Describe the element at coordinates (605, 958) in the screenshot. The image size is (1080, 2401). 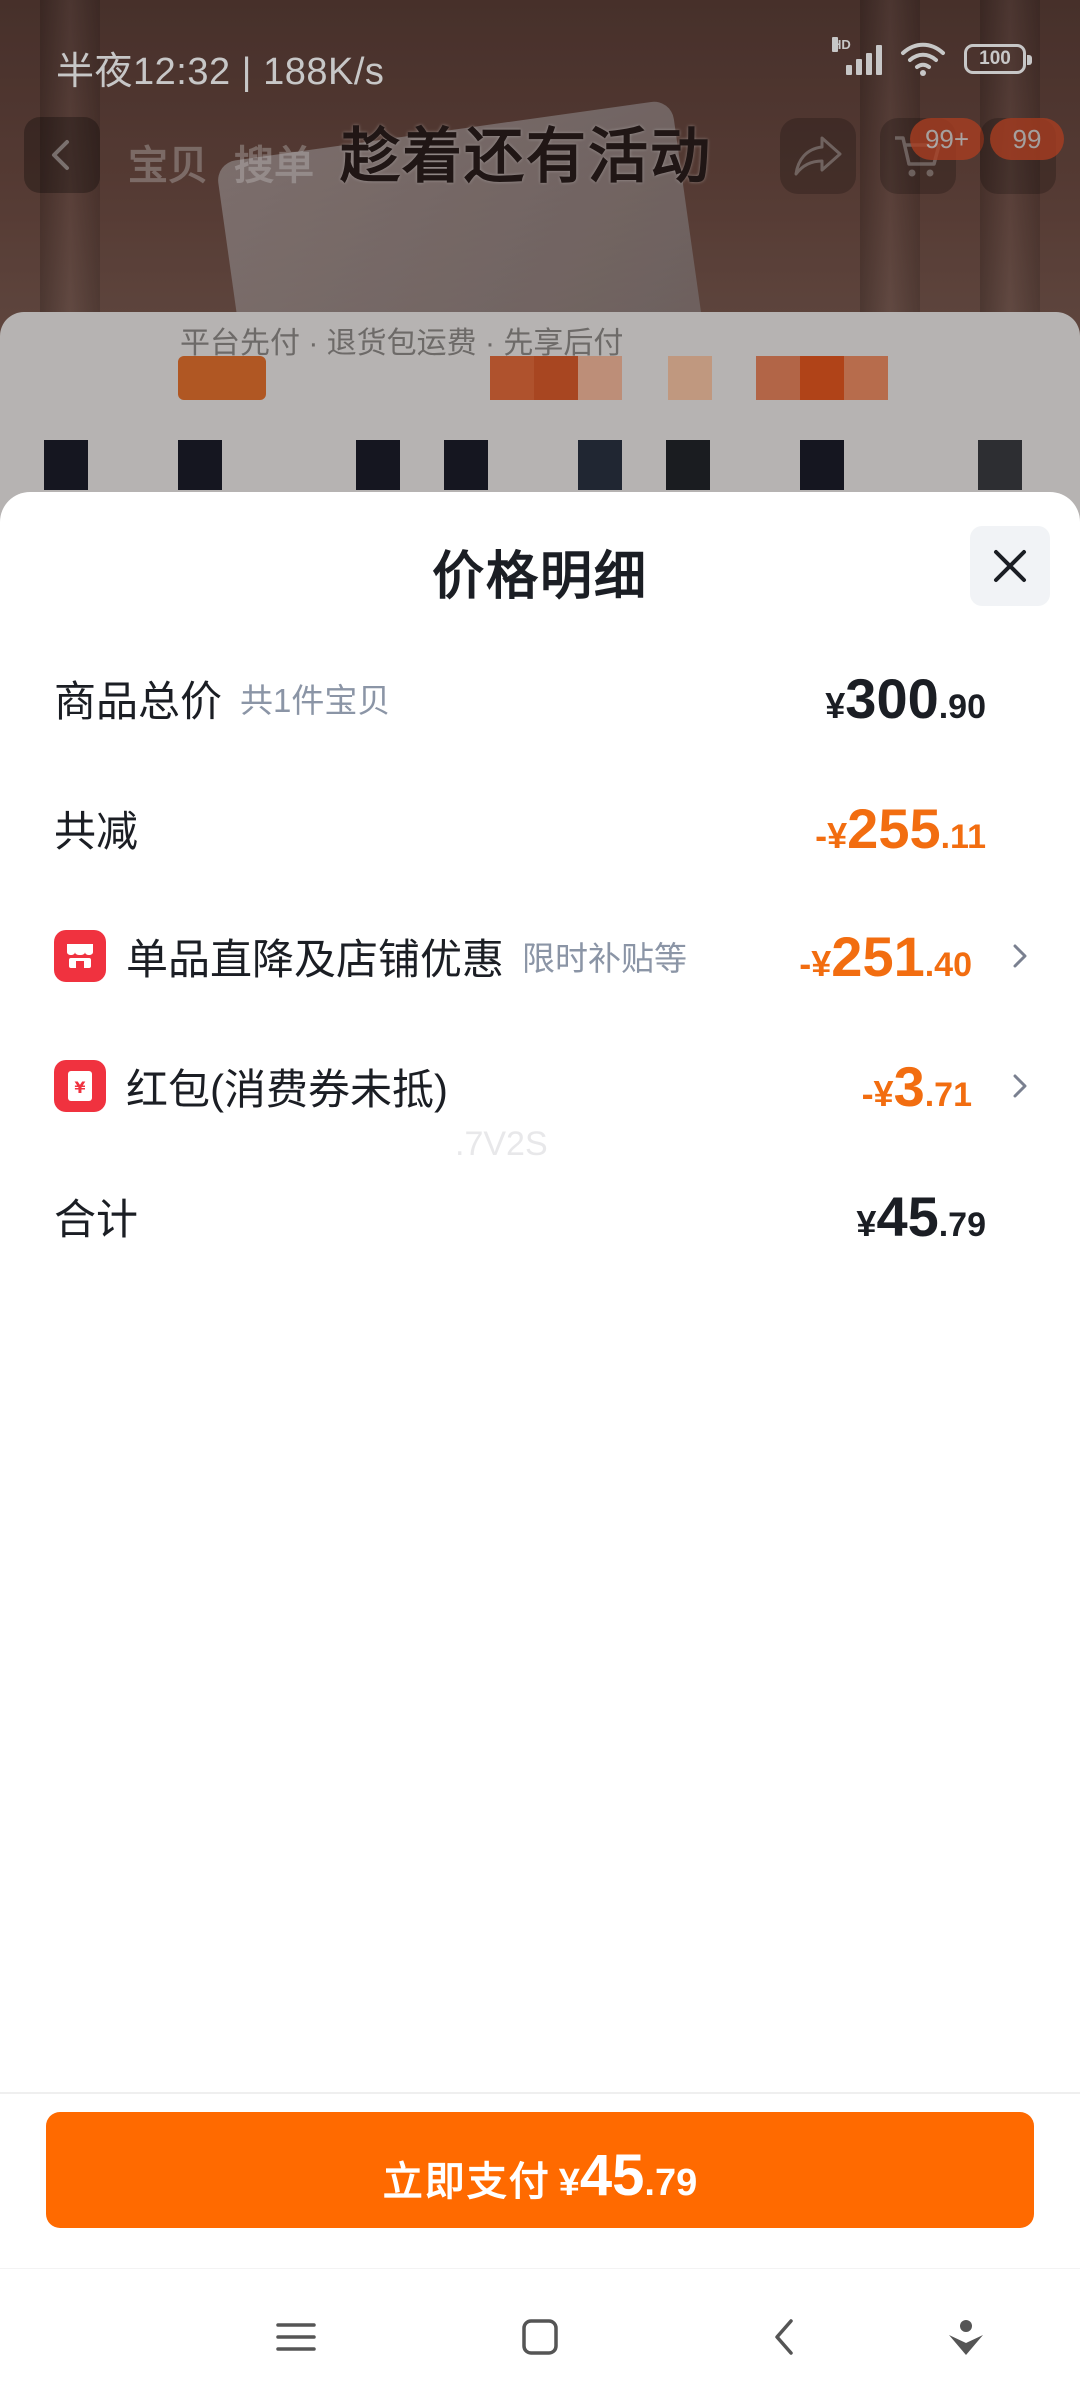
I see `row-sublabel: 限时补贴等` at that location.